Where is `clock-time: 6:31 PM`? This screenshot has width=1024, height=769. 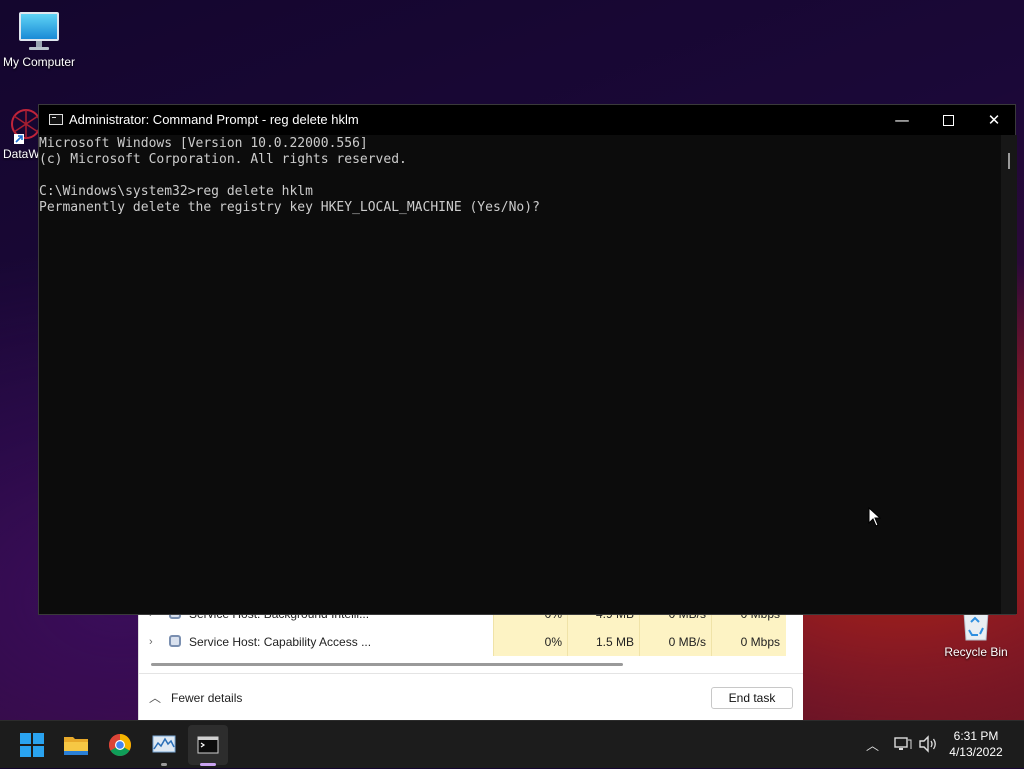 clock-time: 6:31 PM is located at coordinates (976, 736).